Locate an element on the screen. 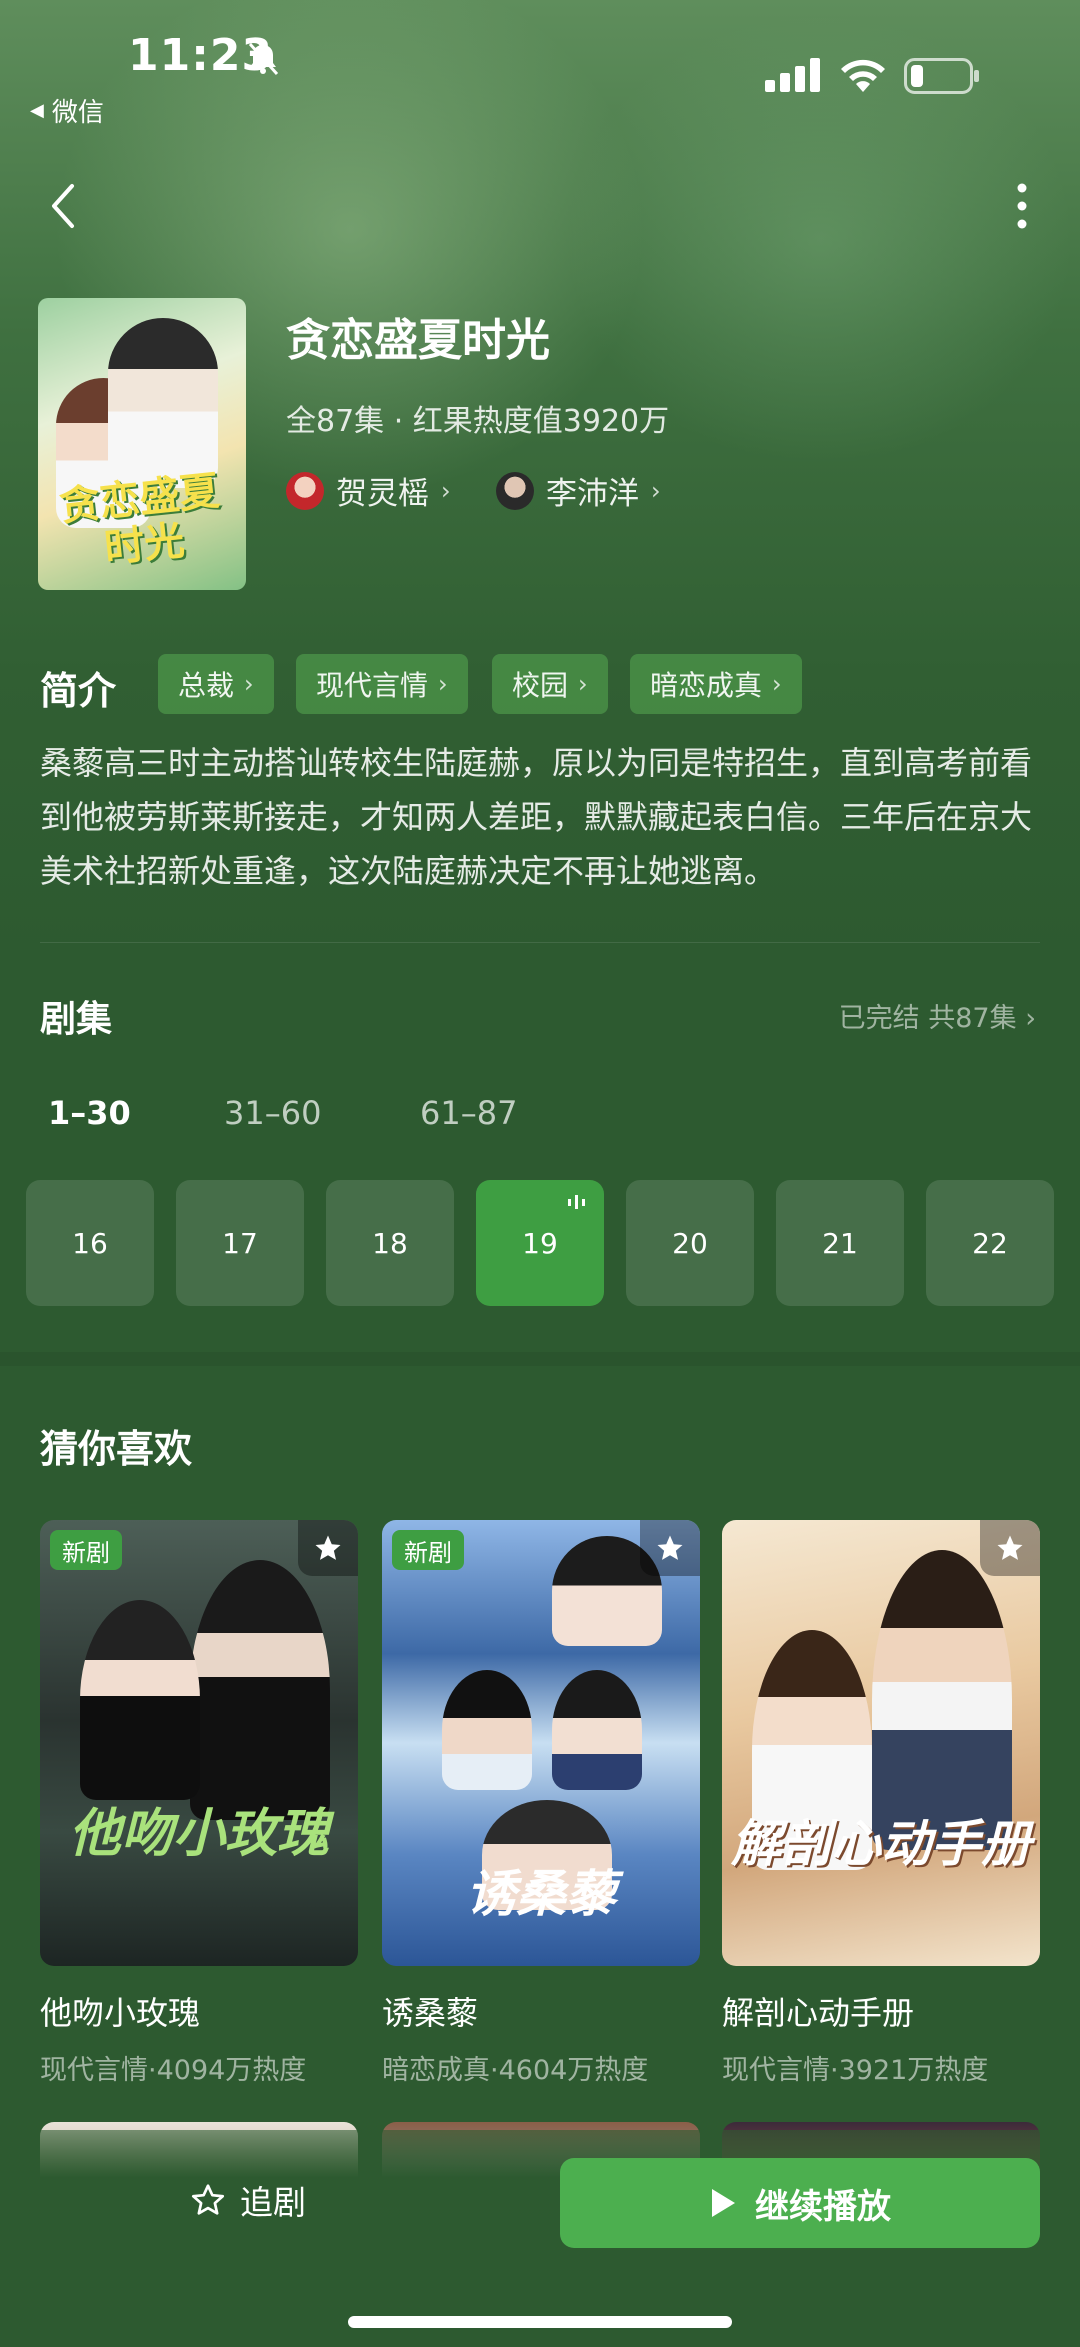 This screenshot has width=1080, height=2347. card-cover: 他吻小玫瑰 新剧 is located at coordinates (199, 1743).